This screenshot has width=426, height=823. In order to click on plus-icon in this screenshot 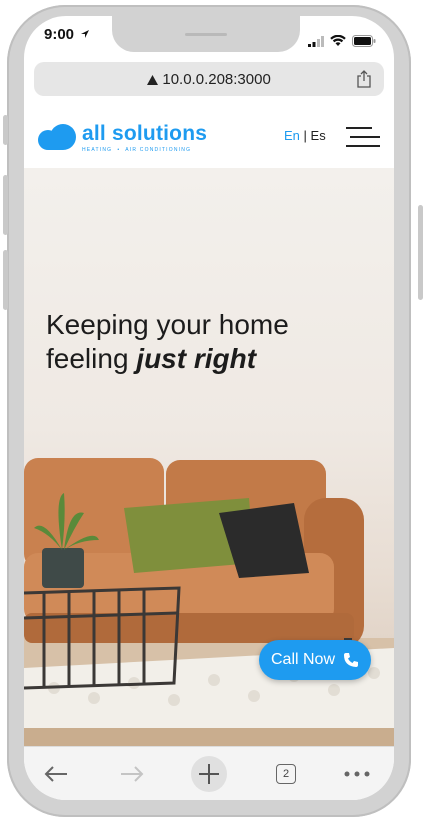, I will do `click(209, 774)`.